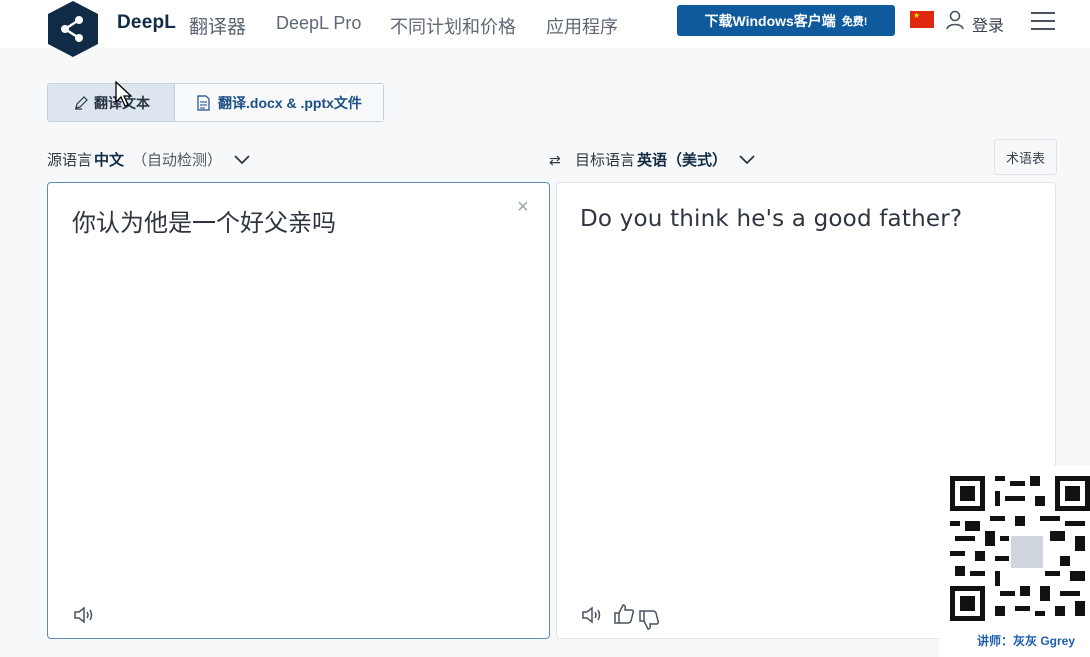 This screenshot has height=657, width=1090. Describe the element at coordinates (453, 26) in the screenshot. I see `nav-plans-pricing: 不同计划和价格` at that location.